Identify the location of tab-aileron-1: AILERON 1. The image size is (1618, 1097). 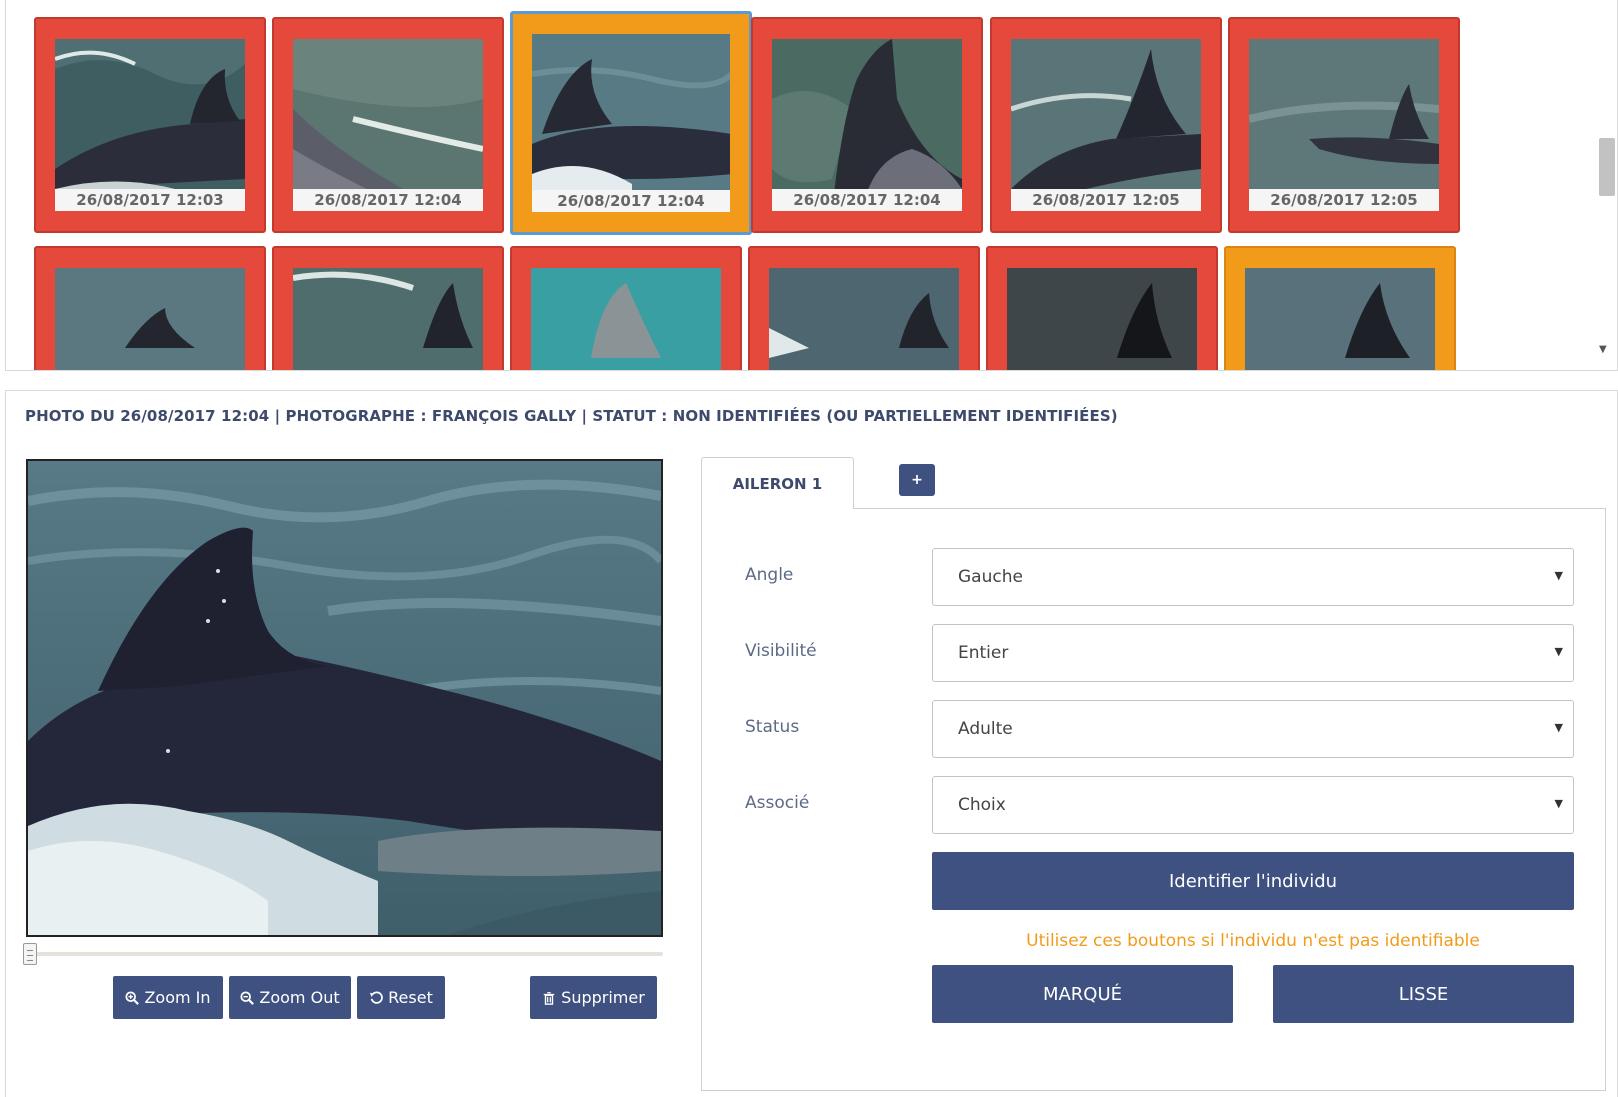
(777, 483).